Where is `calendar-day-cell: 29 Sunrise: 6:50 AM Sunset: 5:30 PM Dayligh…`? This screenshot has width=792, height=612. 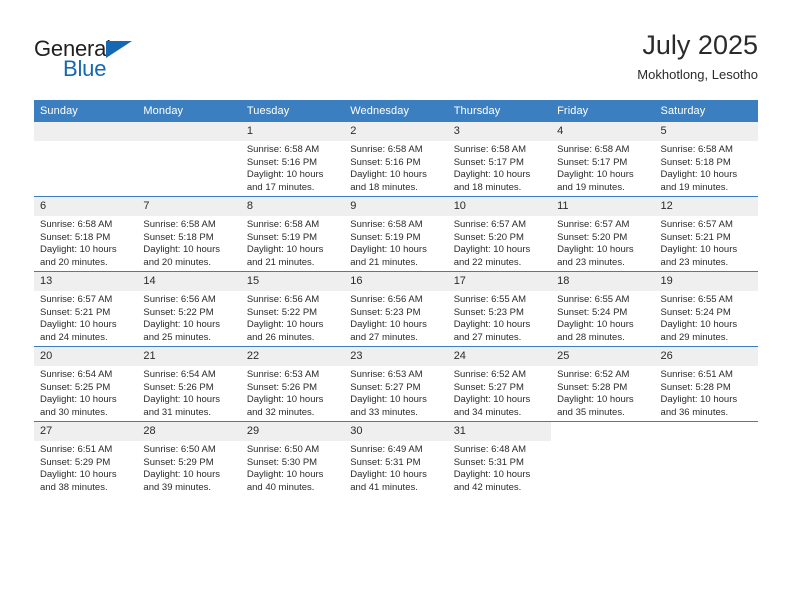
calendar-day-cell: 29 Sunrise: 6:50 AM Sunset: 5:30 PM Dayligh… is located at coordinates (292, 458).